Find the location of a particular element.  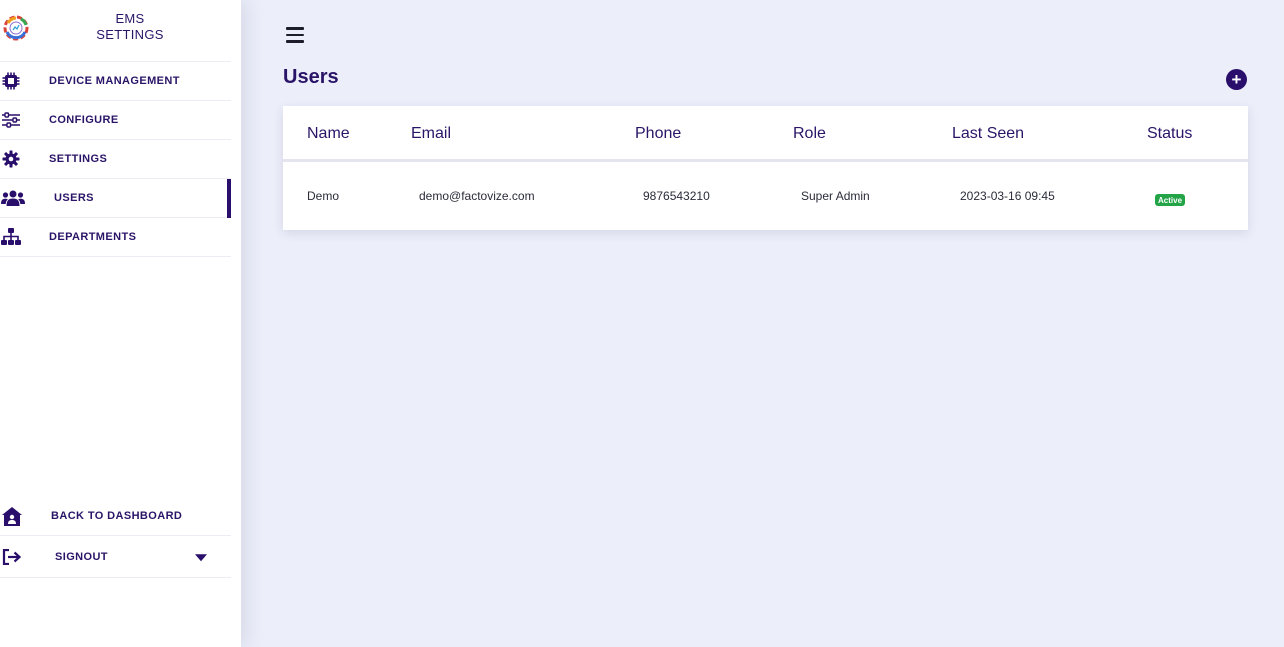

cell-last-seen: 2023-03-16 09:45 is located at coordinates (1007, 196).